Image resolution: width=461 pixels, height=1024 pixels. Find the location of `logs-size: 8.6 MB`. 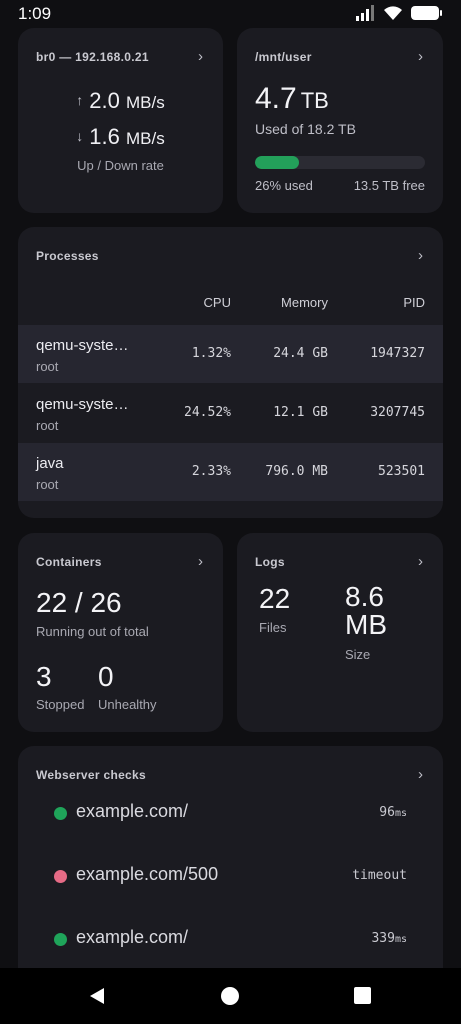

logs-size: 8.6 MB is located at coordinates (366, 611).